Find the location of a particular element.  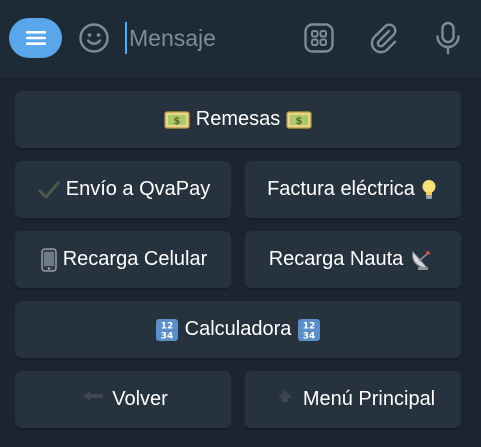

top-arrow-icon is located at coordinates (285, 400).